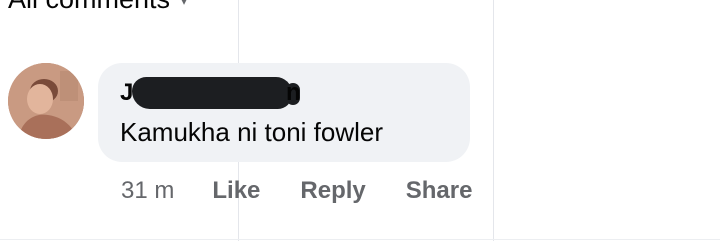  I want to click on comment-actions: 31 m Like Reply Share, so click(296, 191).